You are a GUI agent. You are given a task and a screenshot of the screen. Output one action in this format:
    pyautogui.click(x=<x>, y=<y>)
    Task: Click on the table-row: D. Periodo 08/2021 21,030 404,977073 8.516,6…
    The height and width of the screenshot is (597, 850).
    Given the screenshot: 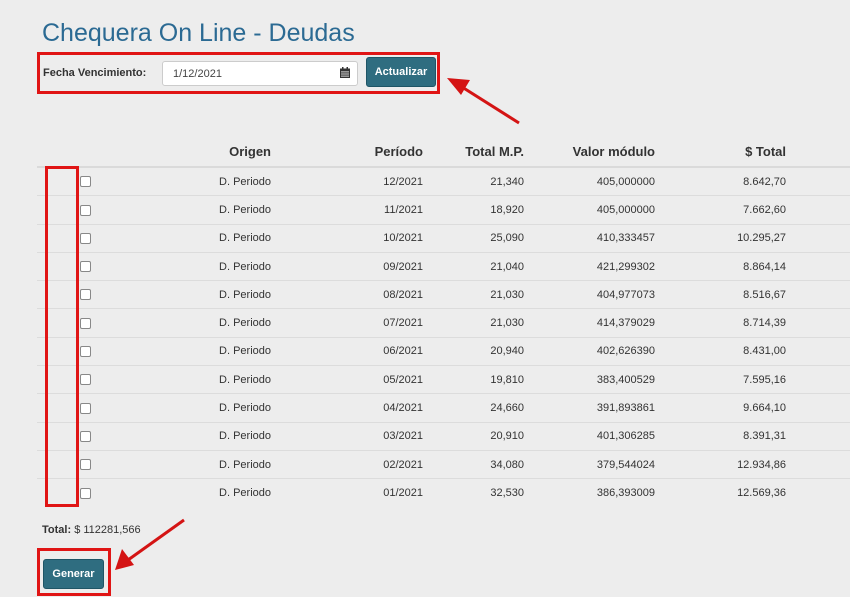 What is the action you would take?
    pyautogui.click(x=443, y=294)
    